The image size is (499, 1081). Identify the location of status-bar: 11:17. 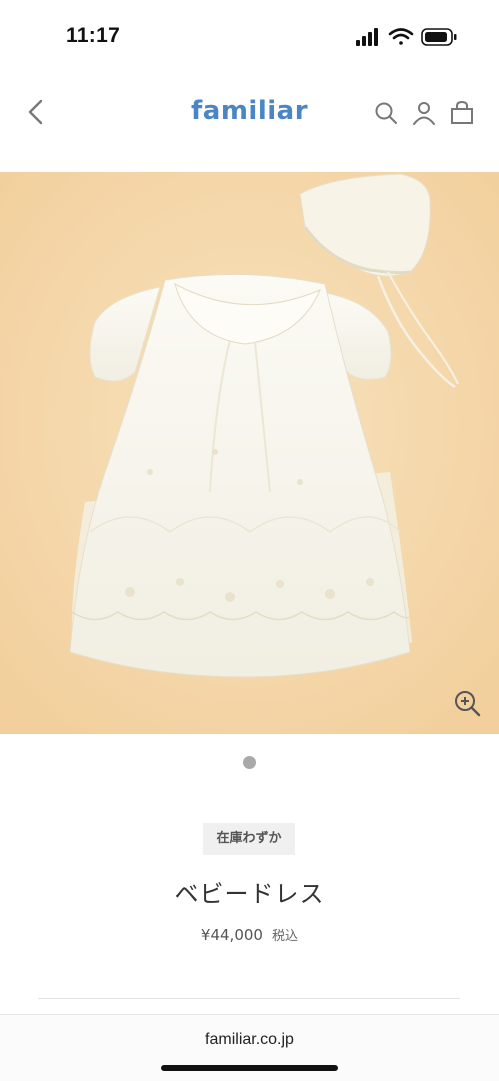
(249, 35).